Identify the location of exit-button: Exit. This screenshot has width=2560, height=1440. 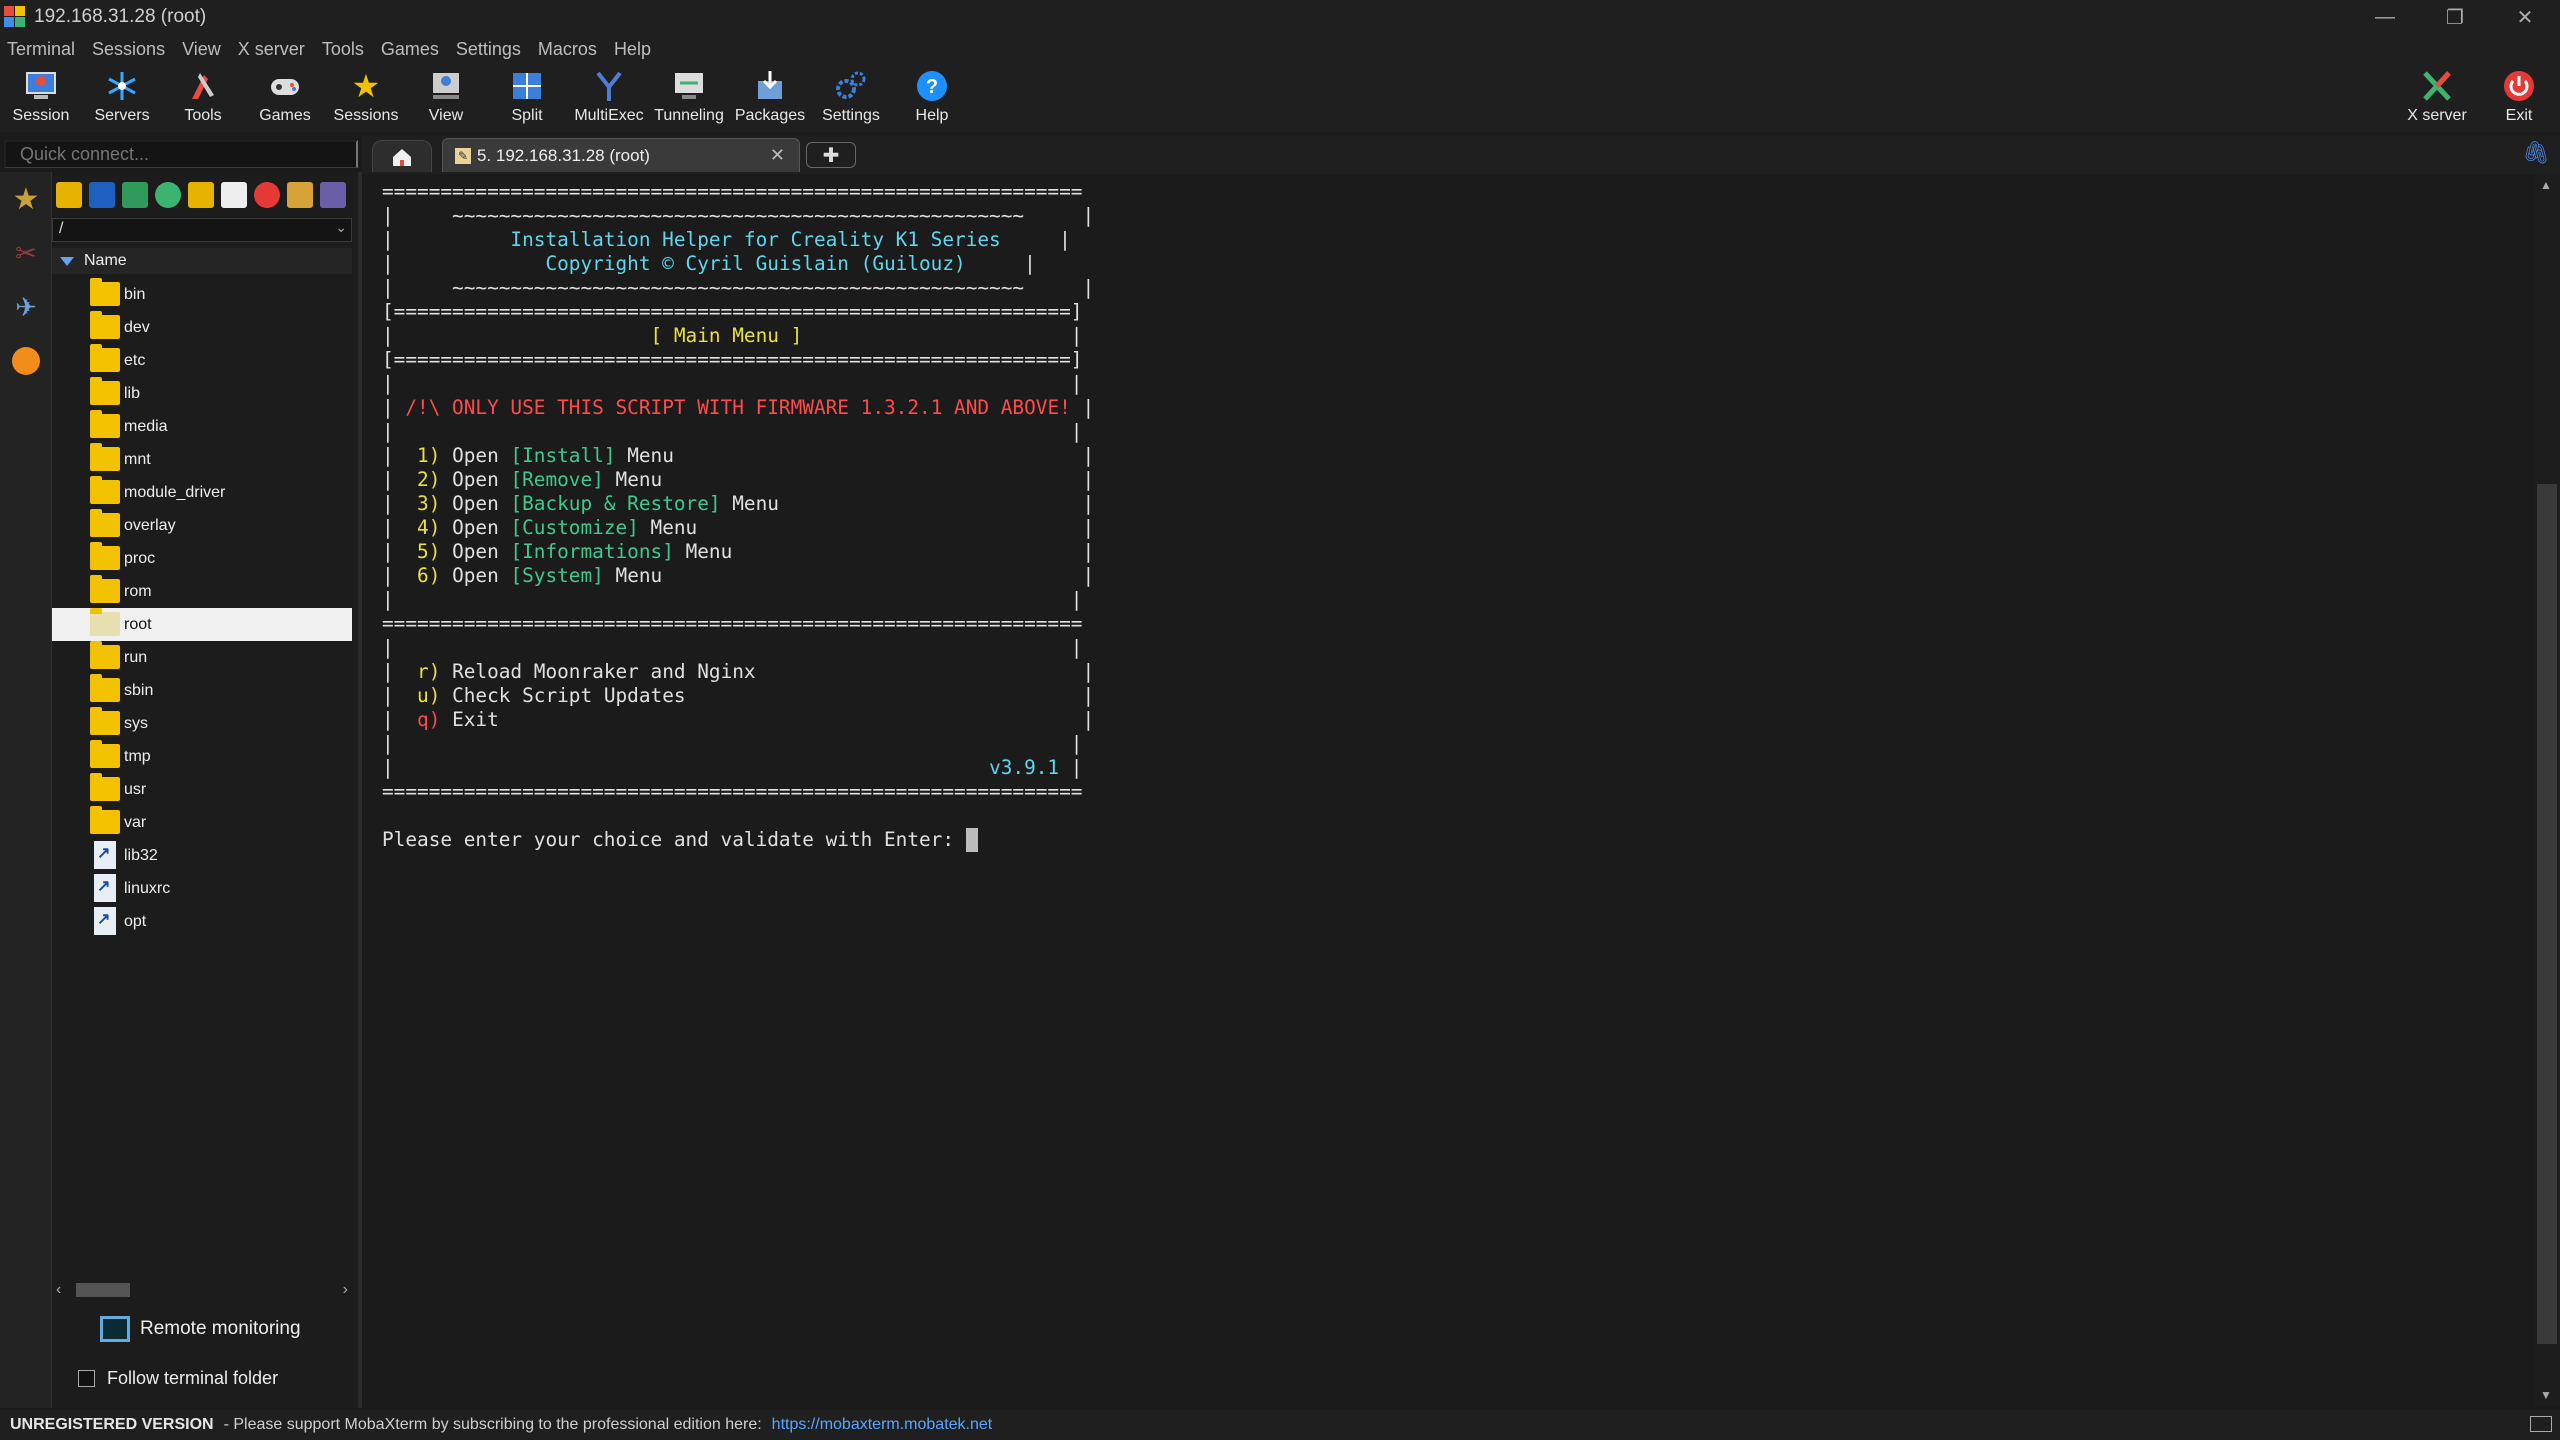
(2519, 98).